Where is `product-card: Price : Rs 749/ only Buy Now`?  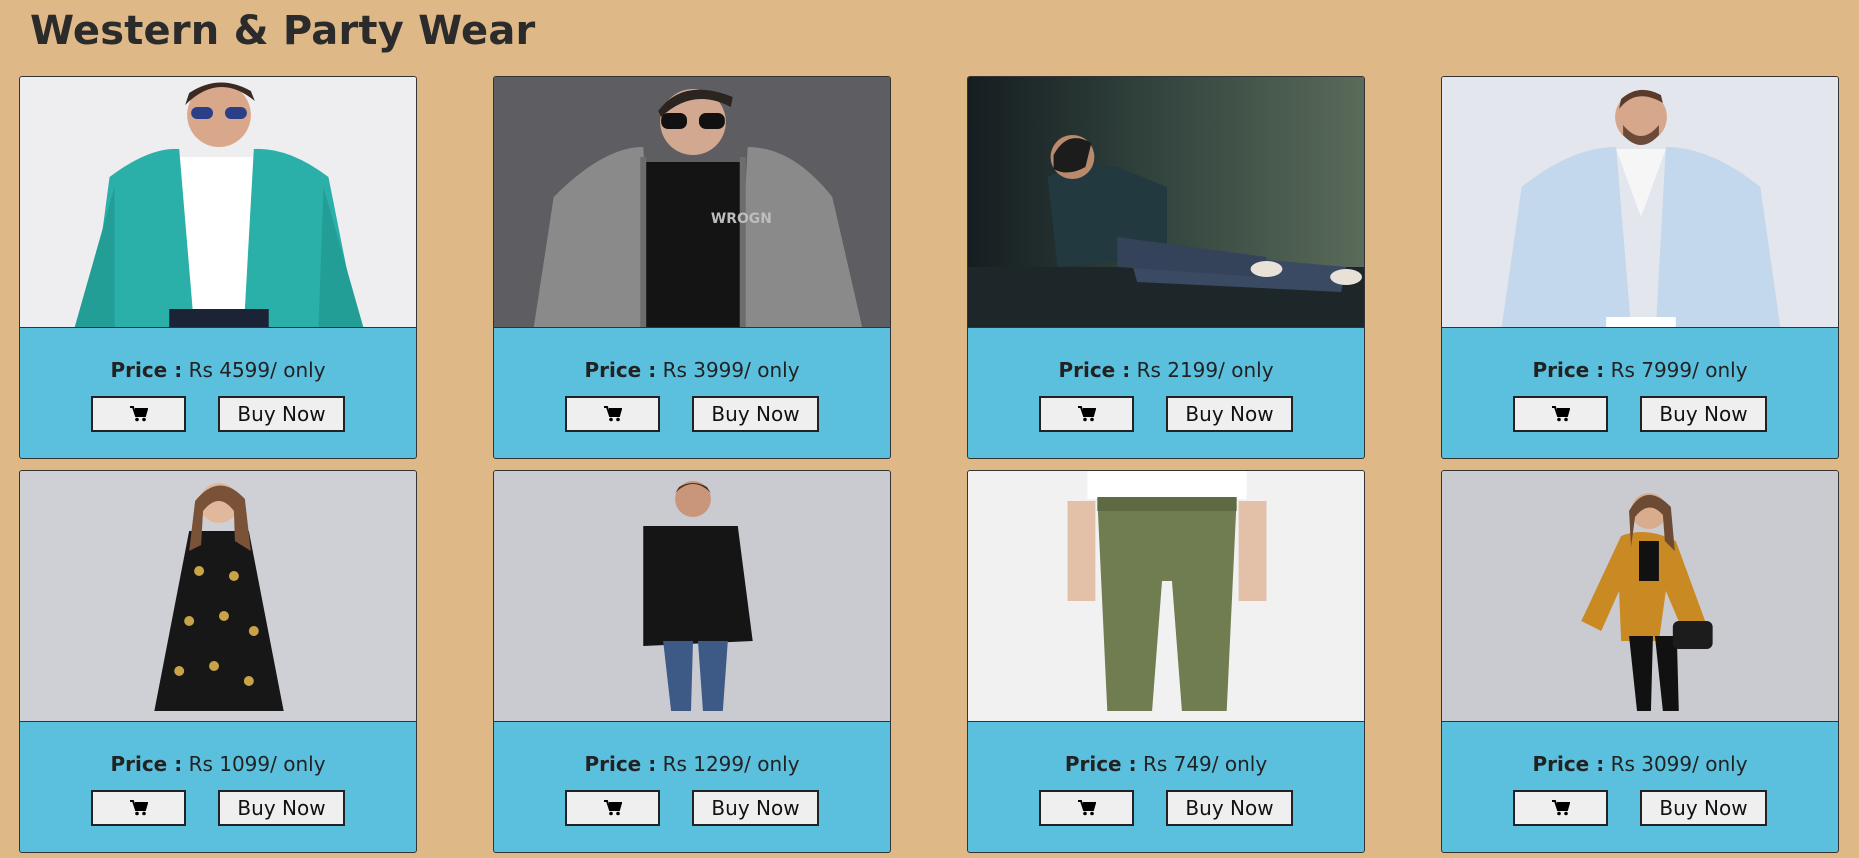
product-card: Price : Rs 749/ only Buy Now is located at coordinates (1166, 661).